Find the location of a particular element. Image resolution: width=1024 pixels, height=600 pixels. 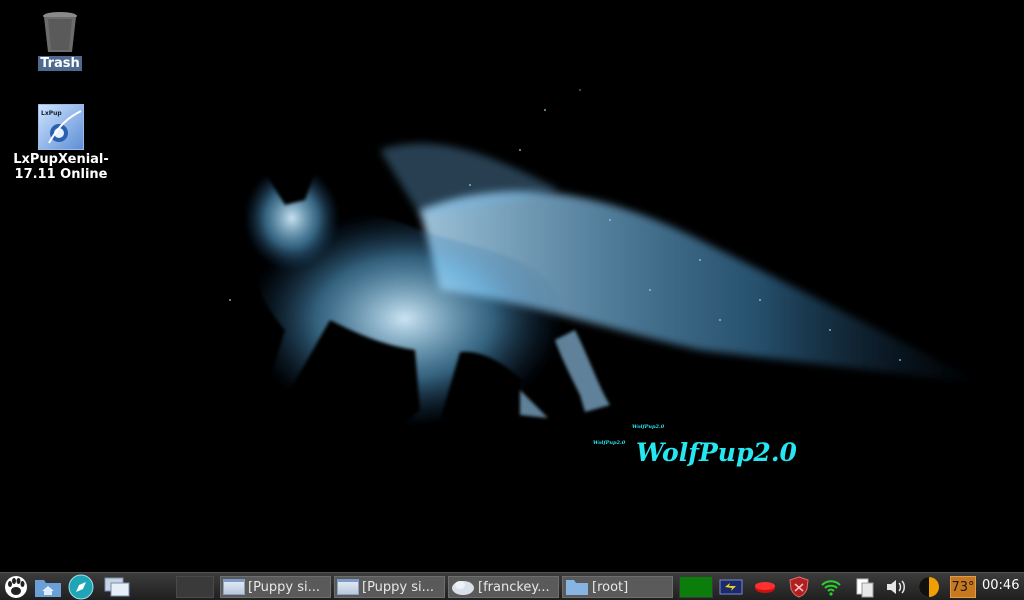

desktop-icon-label: LxPupXenial- 17.11 Online is located at coordinates (61, 167).